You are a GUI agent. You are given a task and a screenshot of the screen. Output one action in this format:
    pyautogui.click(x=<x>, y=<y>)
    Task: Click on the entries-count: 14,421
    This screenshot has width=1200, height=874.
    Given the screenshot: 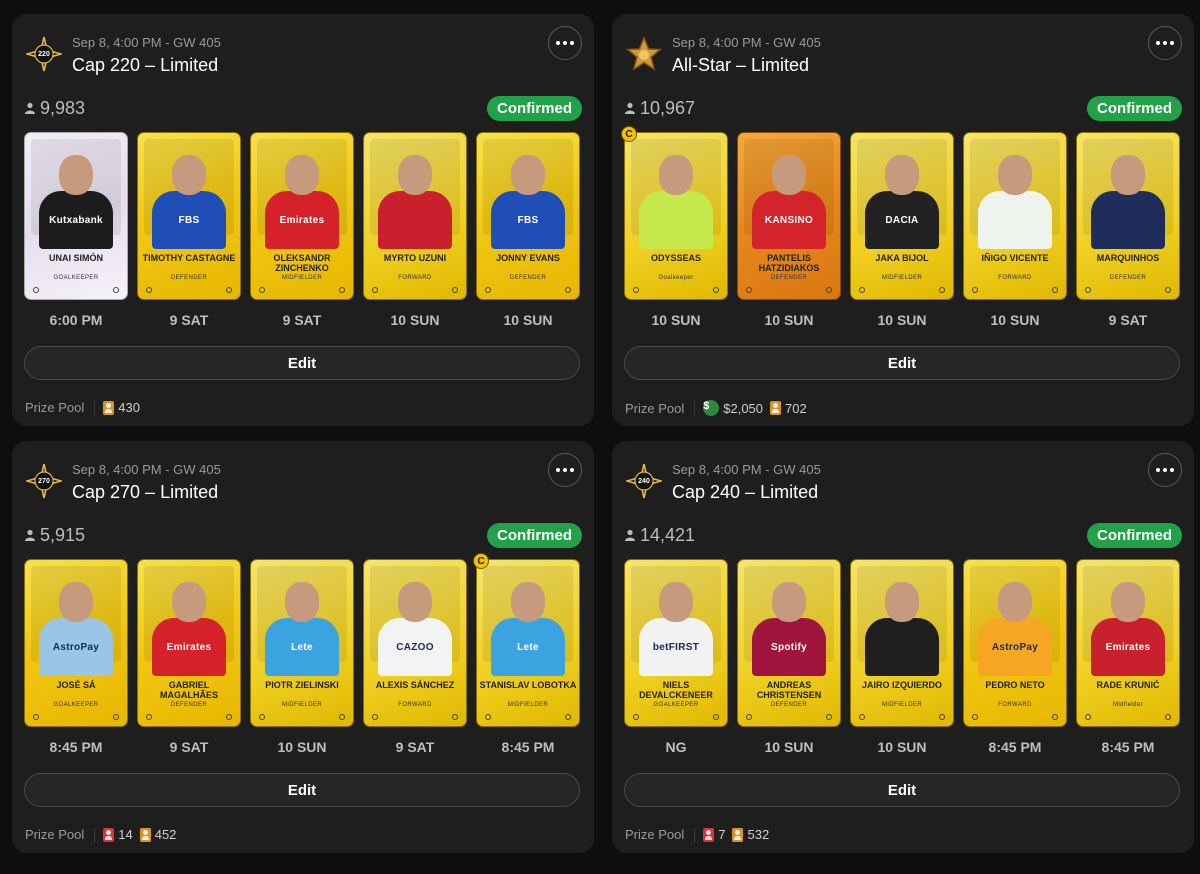 What is the action you would take?
    pyautogui.click(x=659, y=535)
    